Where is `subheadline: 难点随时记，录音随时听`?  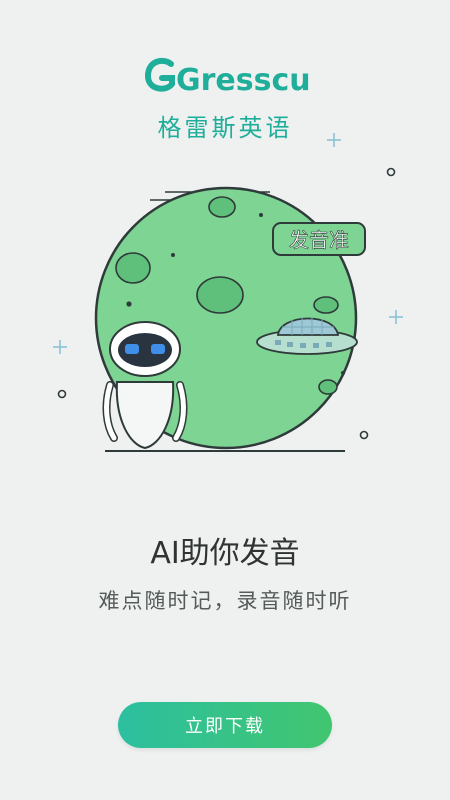 subheadline: 难点随时记，录音随时听 is located at coordinates (225, 601).